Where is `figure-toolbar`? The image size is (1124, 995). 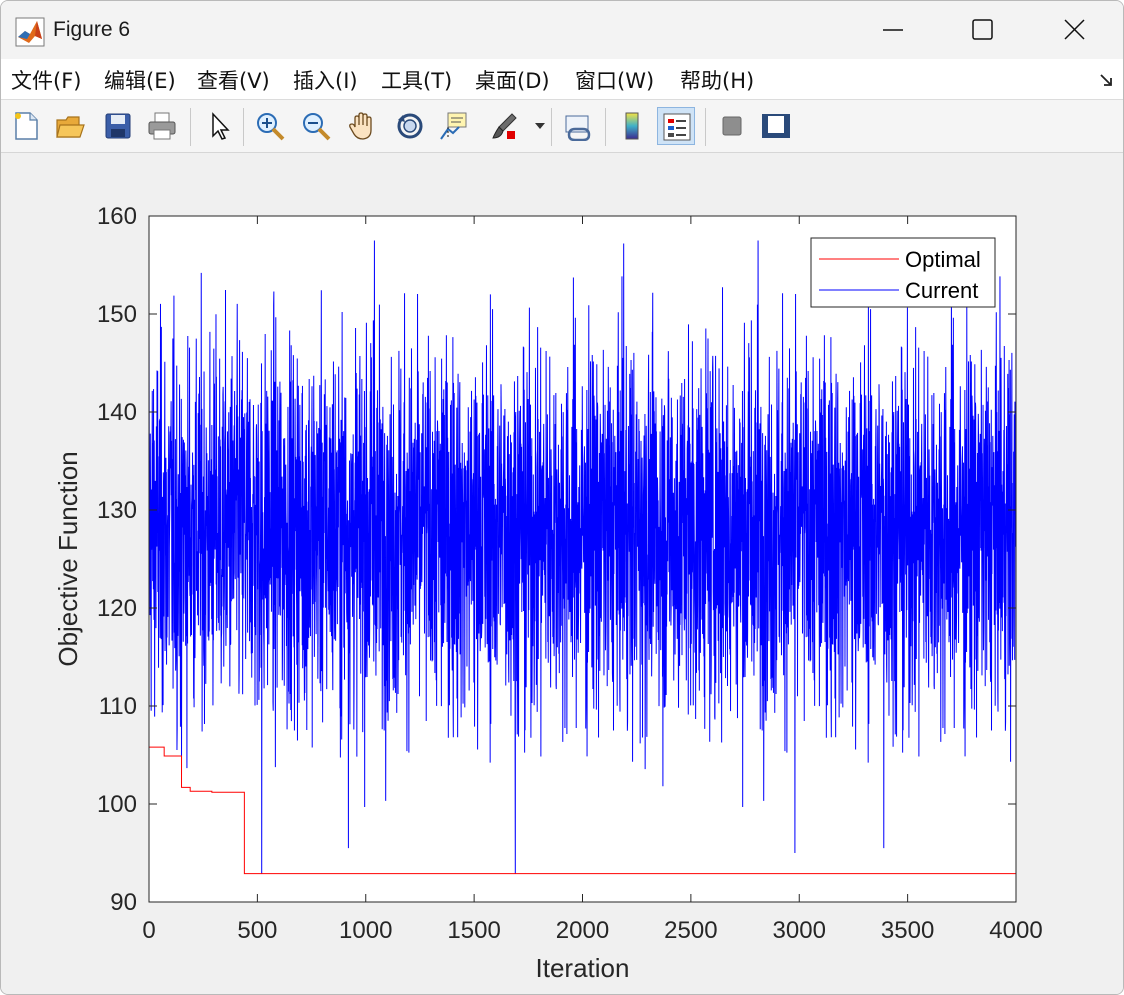 figure-toolbar is located at coordinates (562, 126).